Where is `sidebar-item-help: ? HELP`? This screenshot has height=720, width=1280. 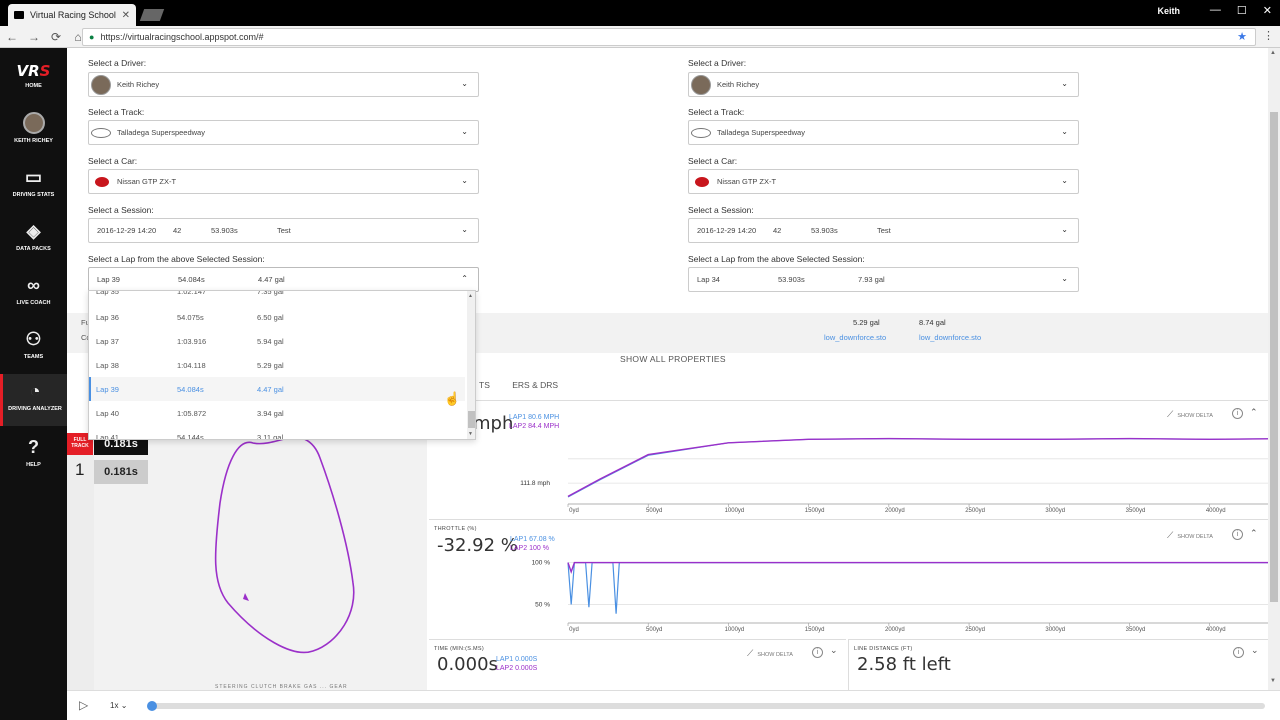
sidebar-item-help: ? HELP is located at coordinates (33, 462).